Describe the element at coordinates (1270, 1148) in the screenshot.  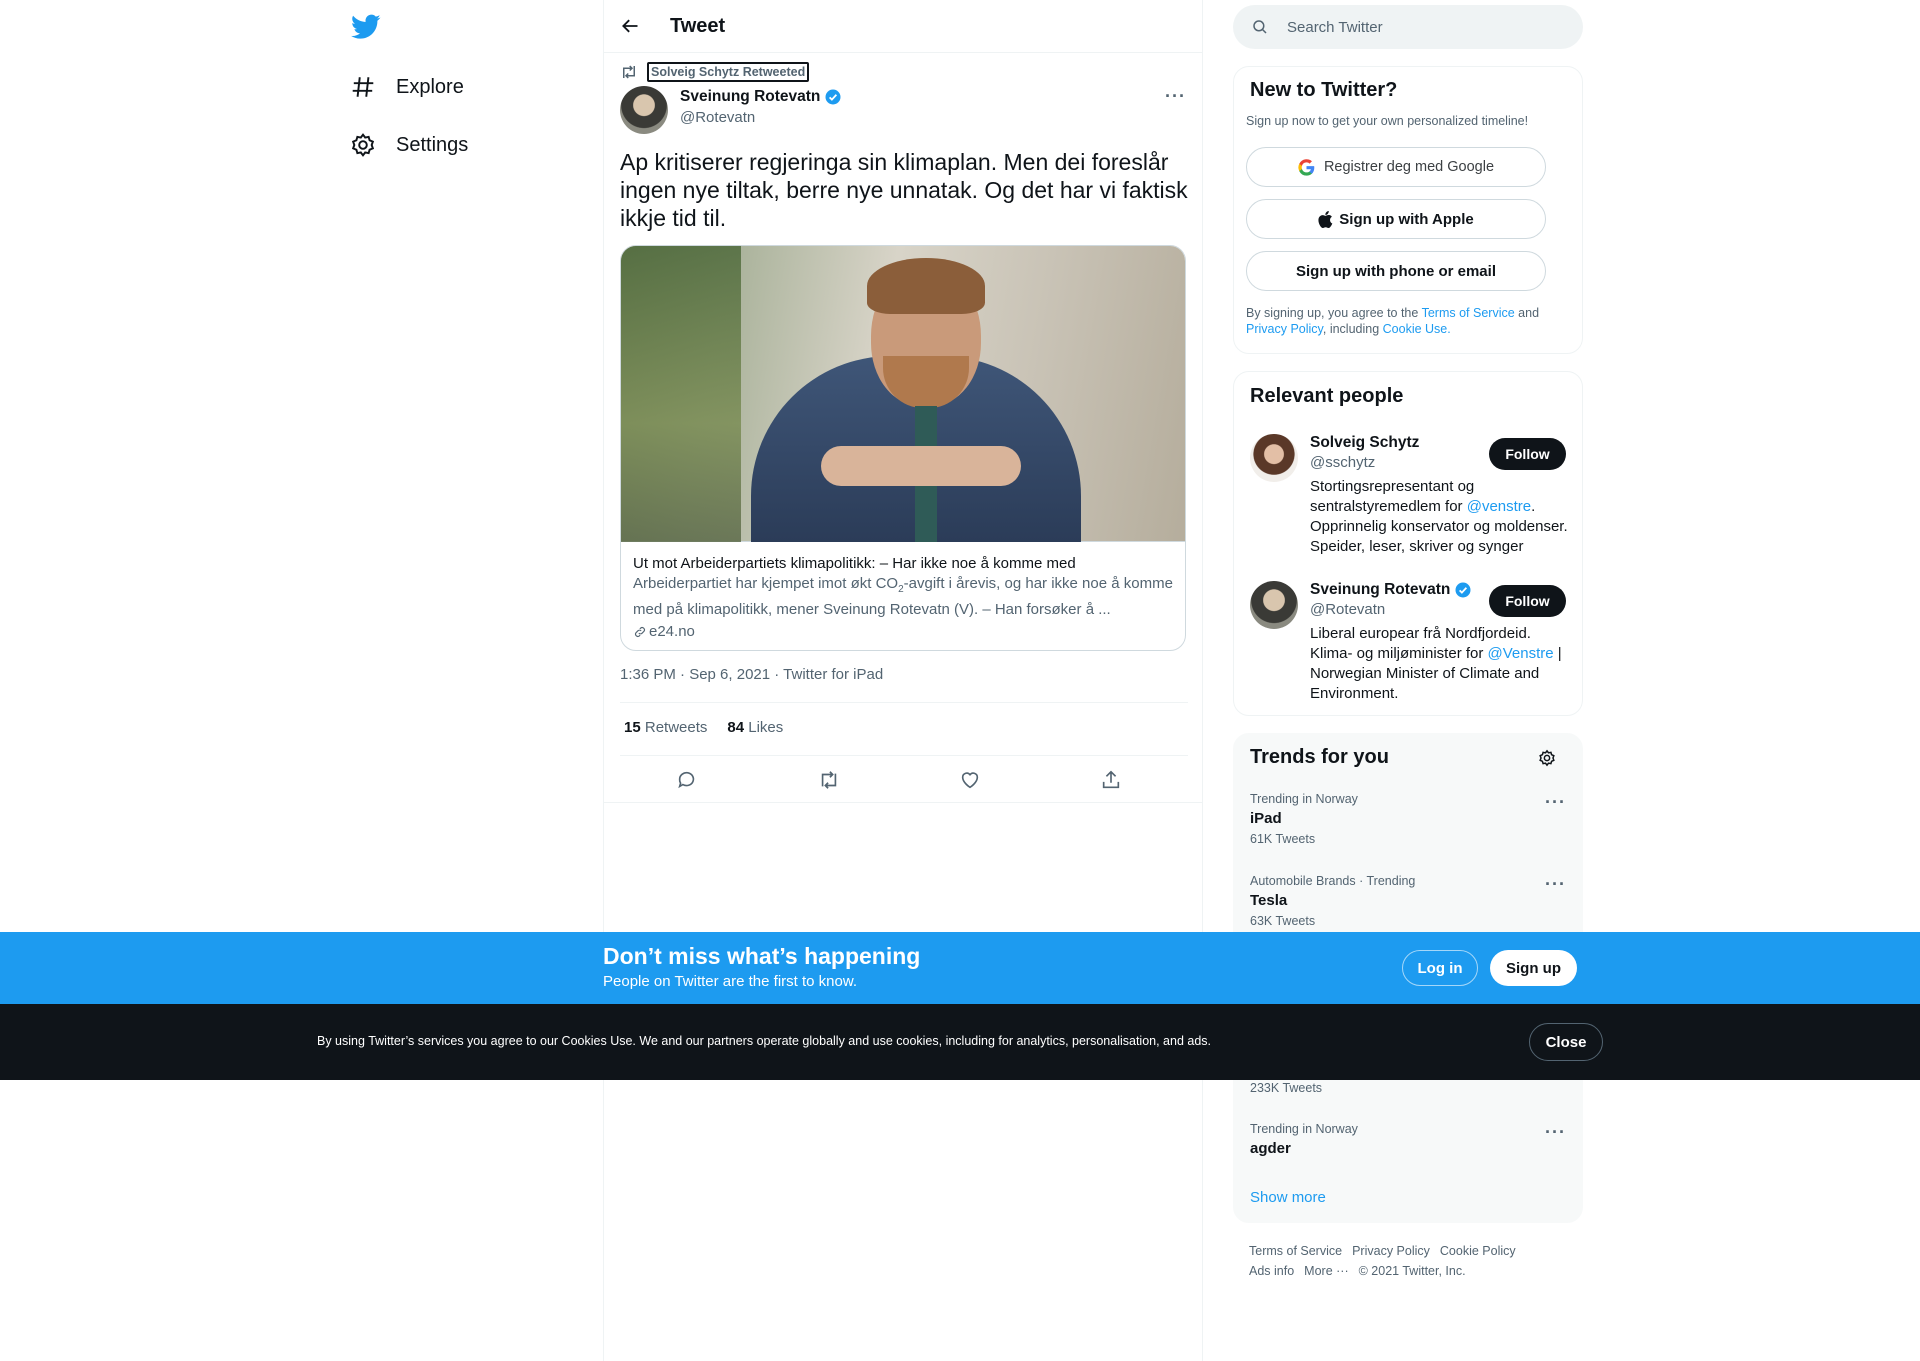
I see `trend-name: agder` at that location.